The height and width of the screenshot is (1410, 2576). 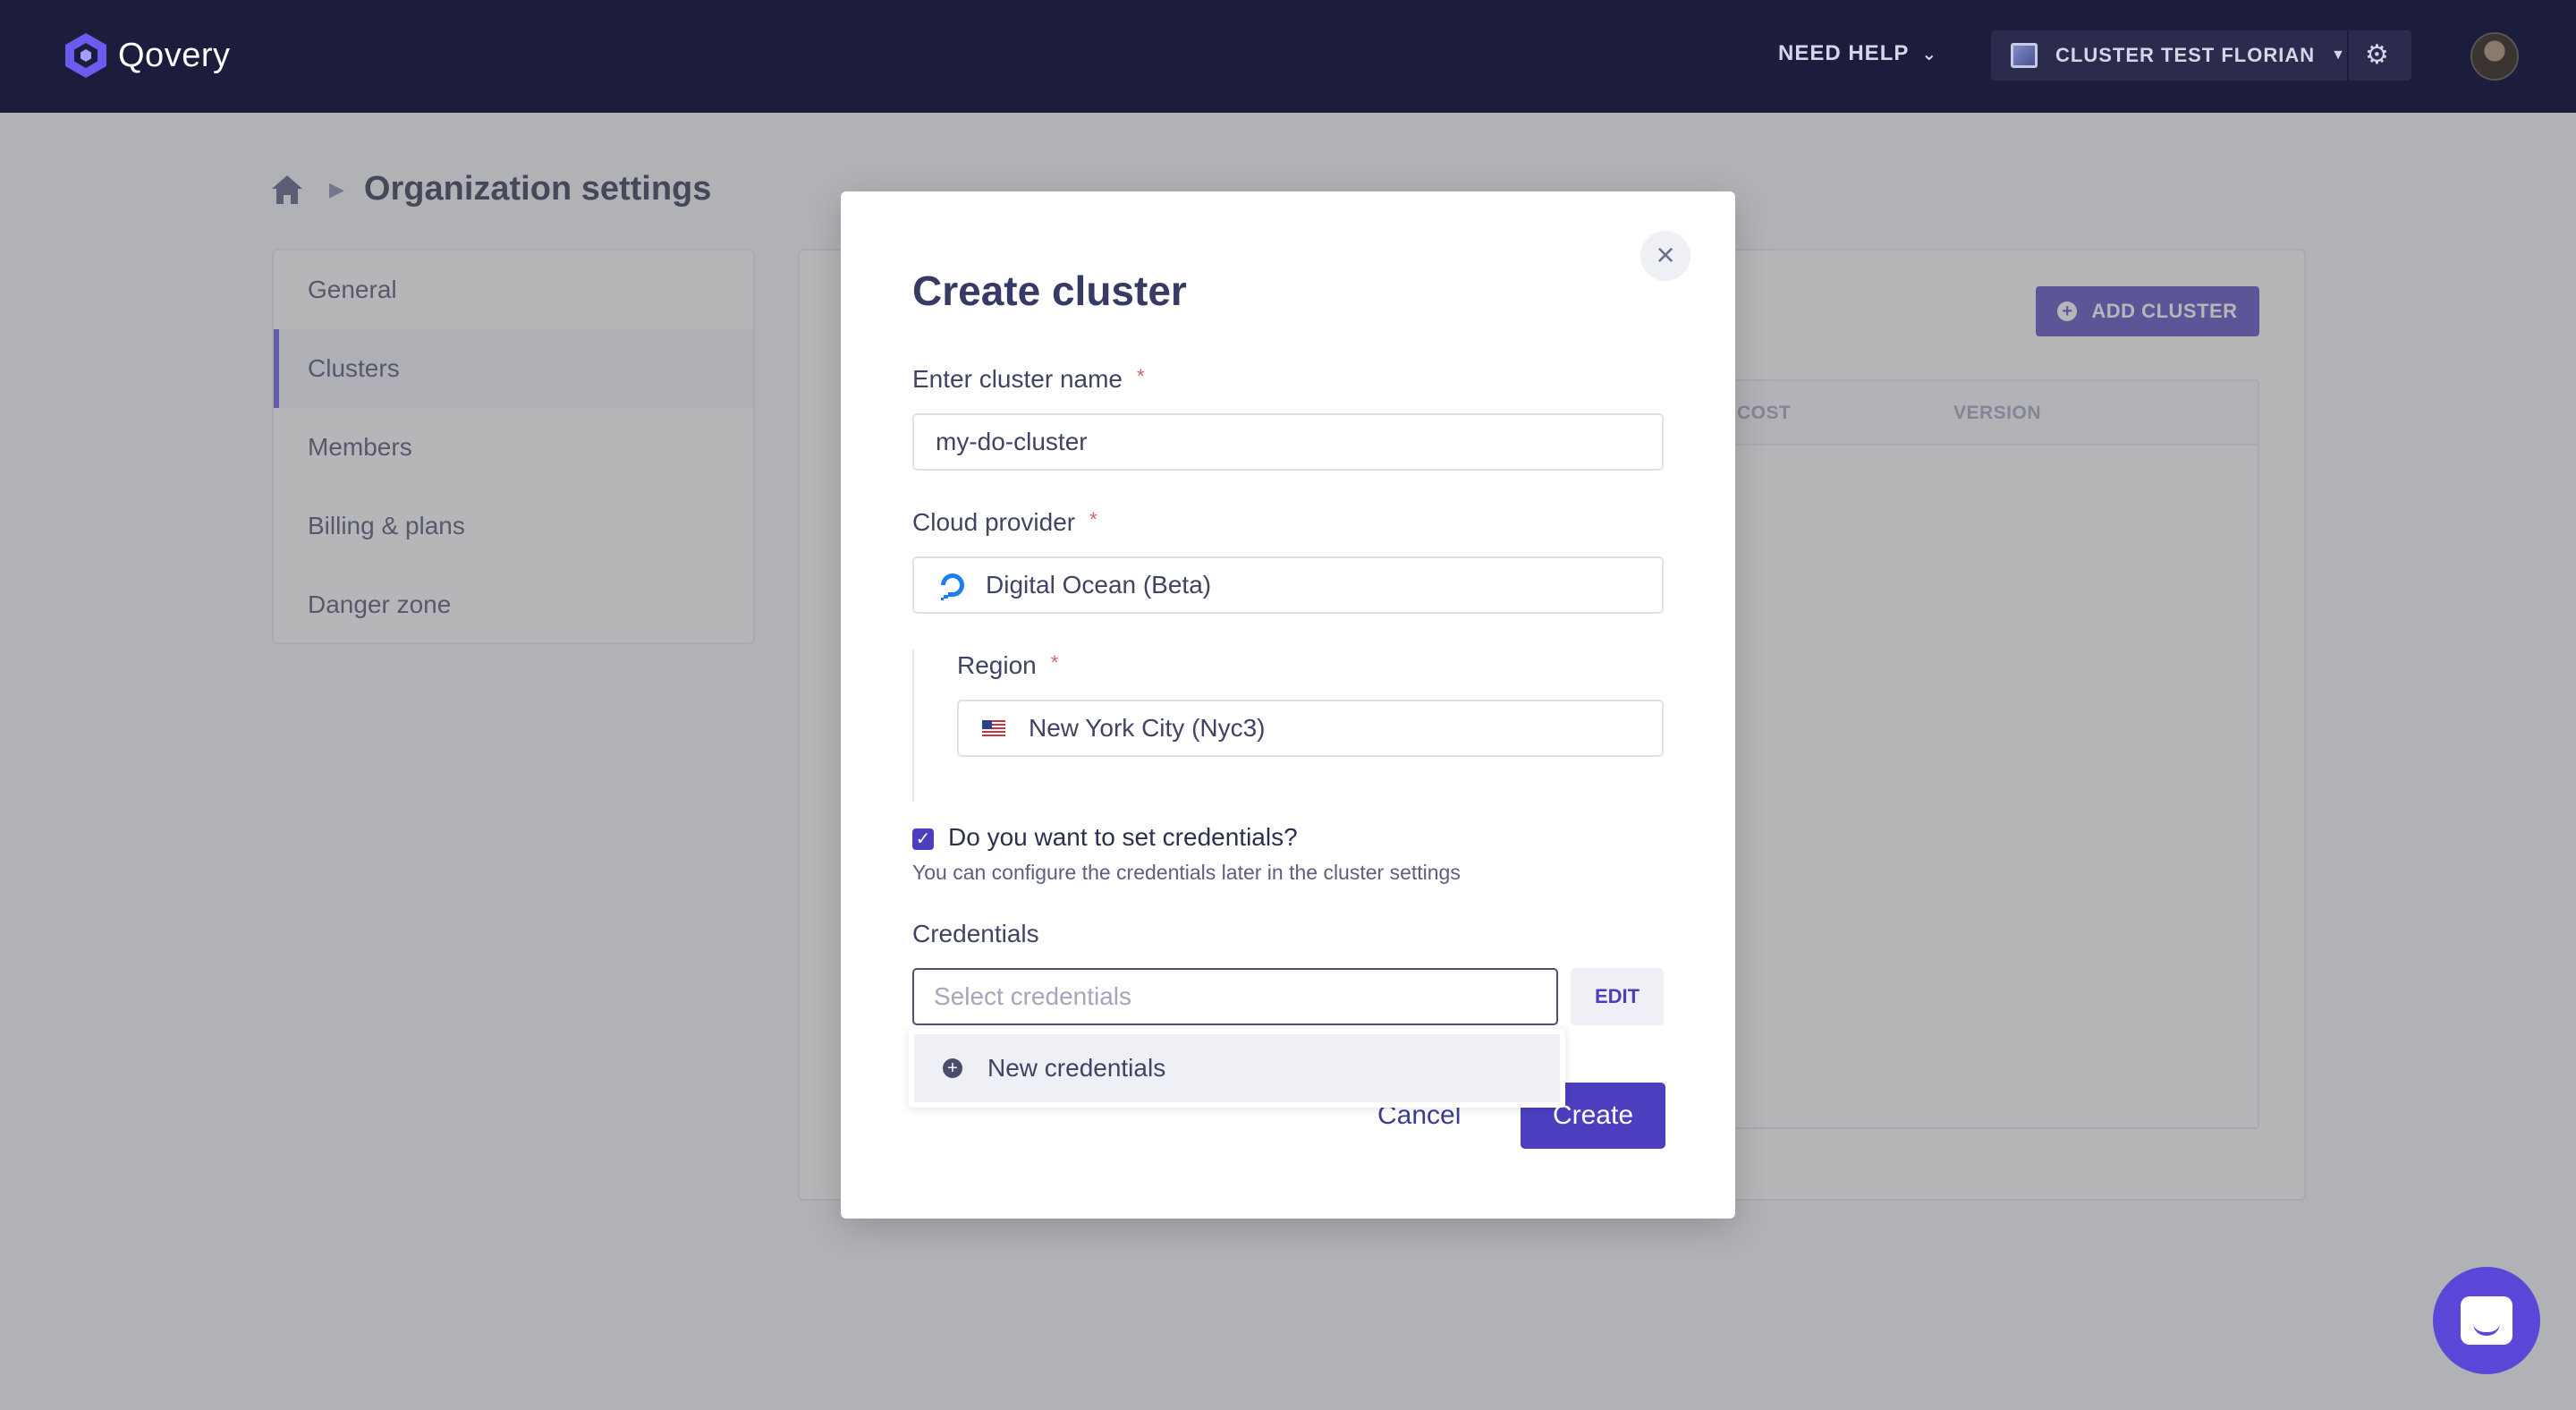 I want to click on divider, so click(x=2348, y=56).